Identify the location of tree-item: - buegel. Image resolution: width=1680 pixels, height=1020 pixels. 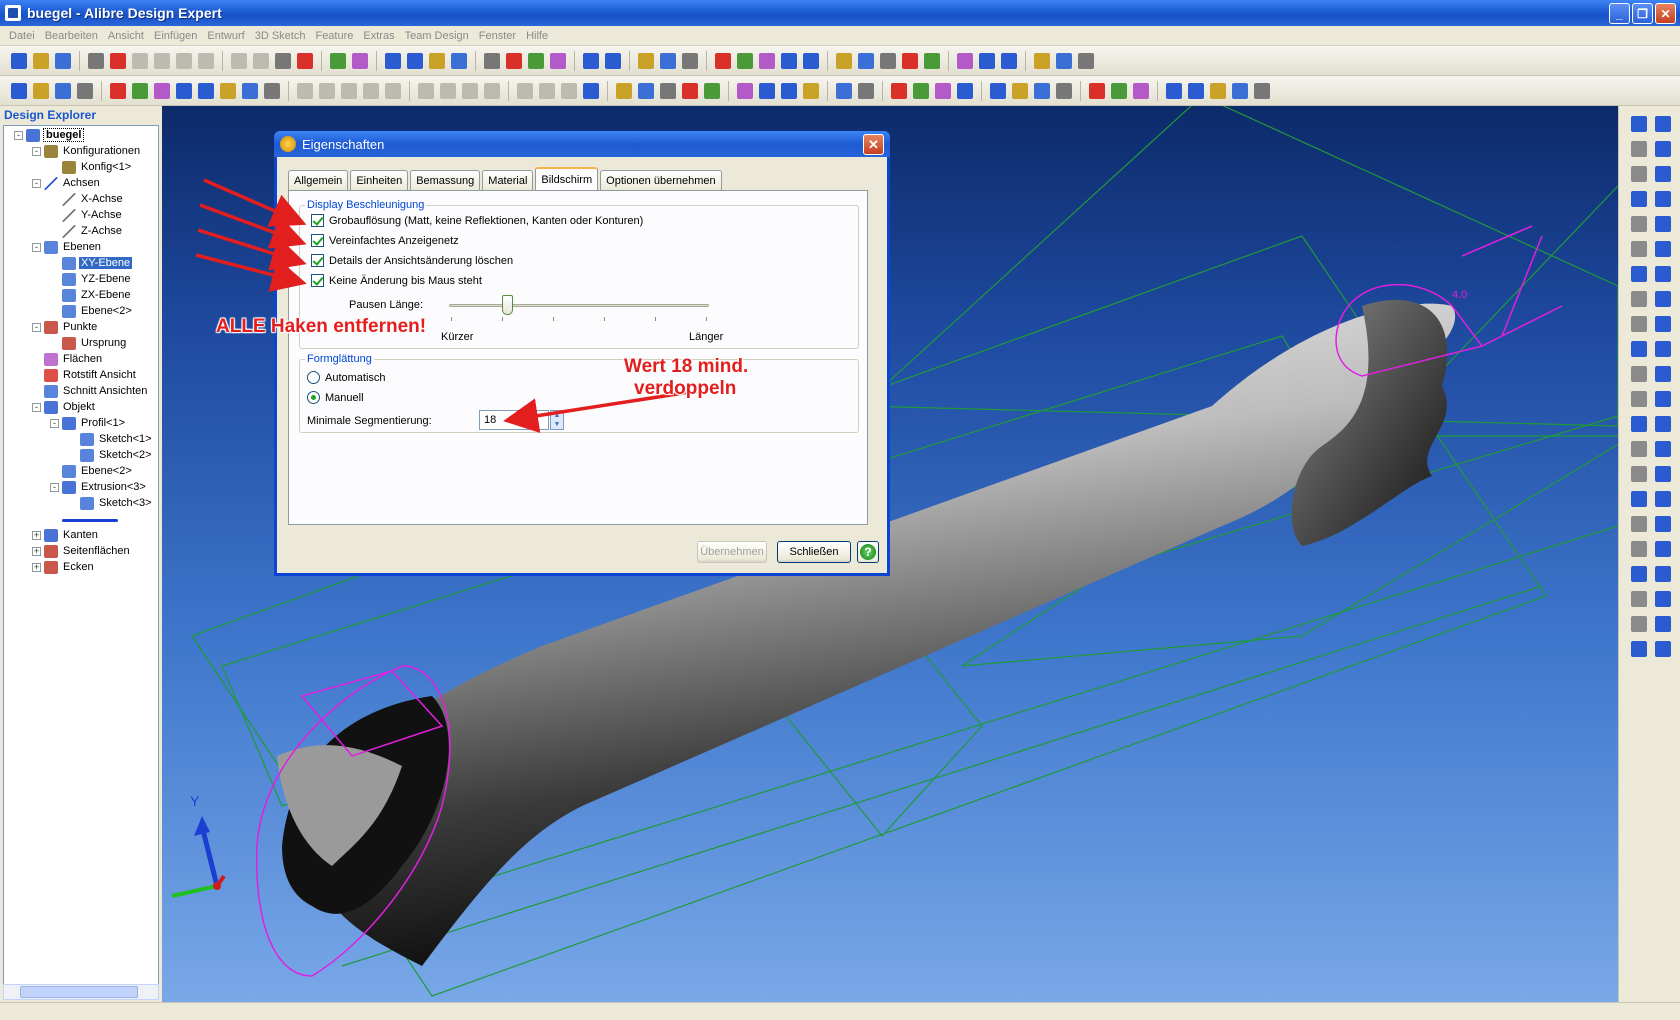
(49, 135).